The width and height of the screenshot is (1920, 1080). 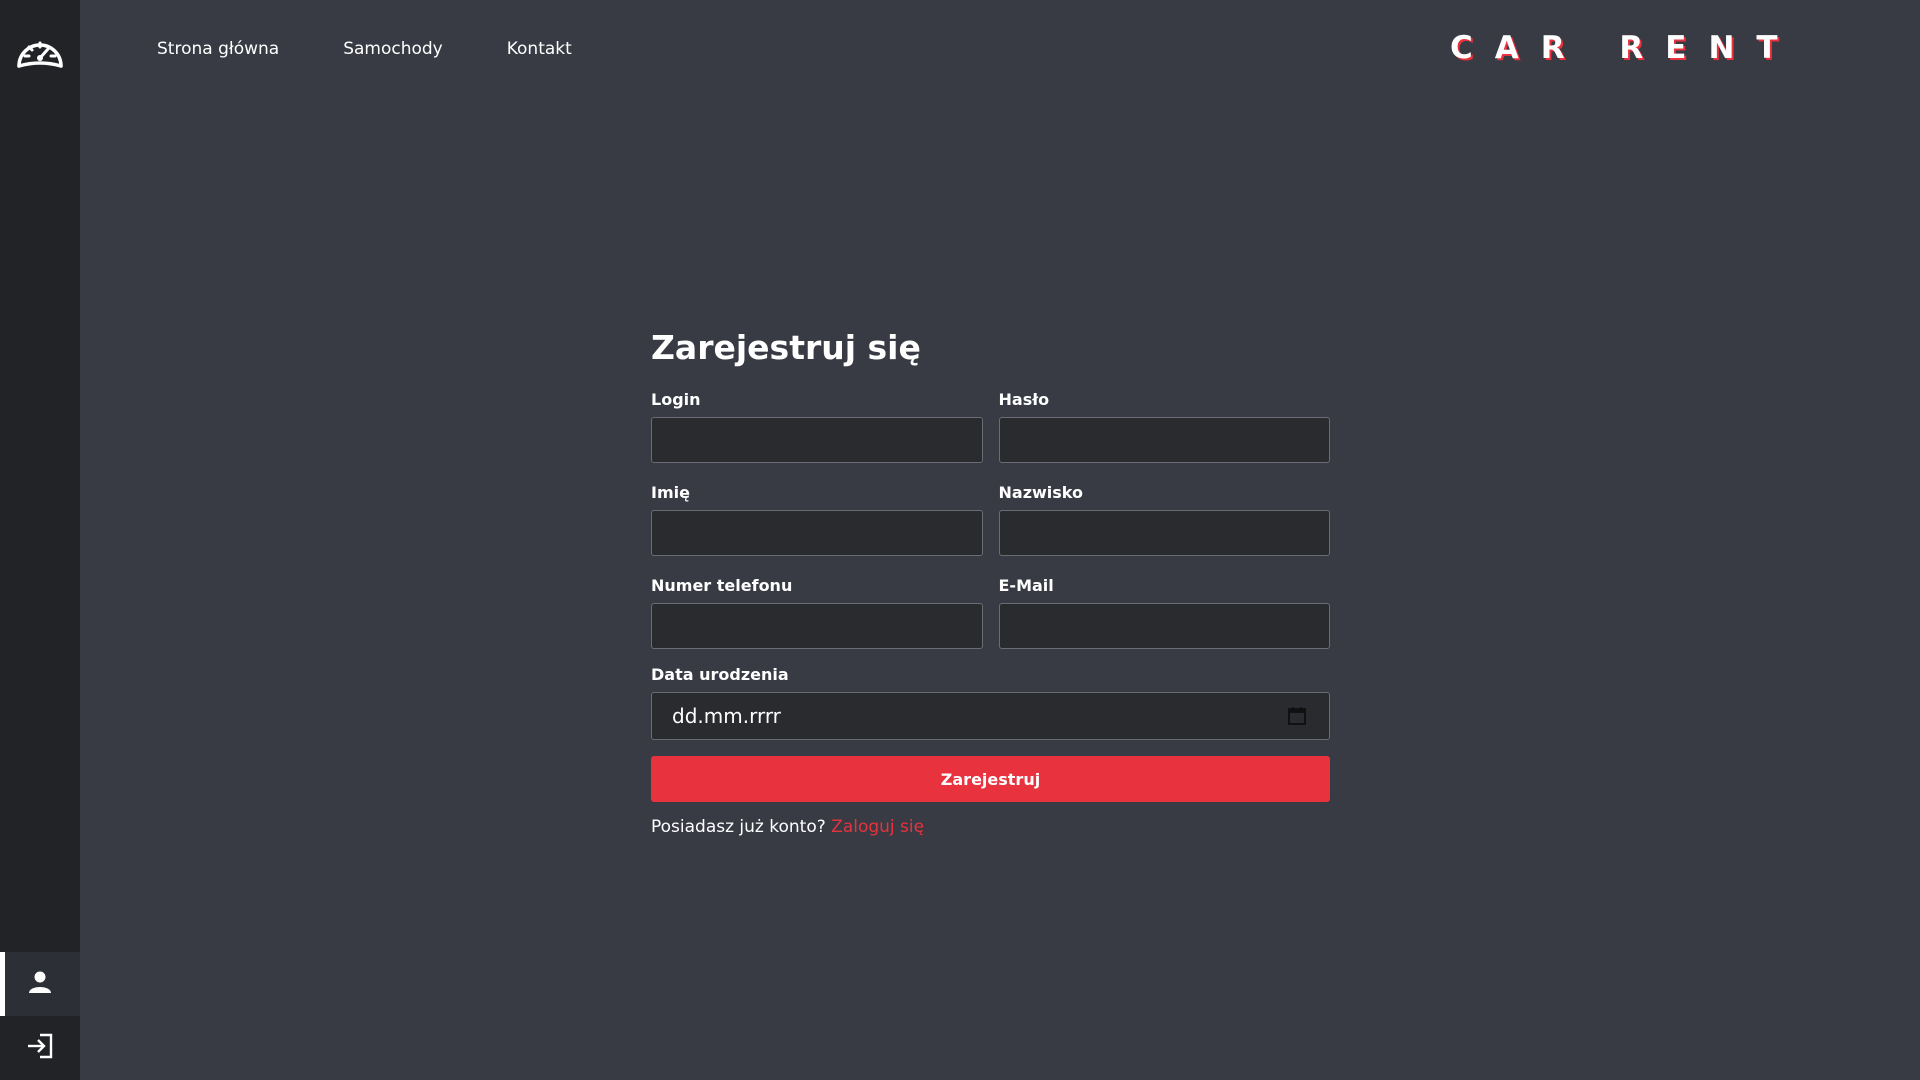 What do you see at coordinates (738, 827) in the screenshot?
I see `have-account-text: Posiadasz już konto?` at bounding box center [738, 827].